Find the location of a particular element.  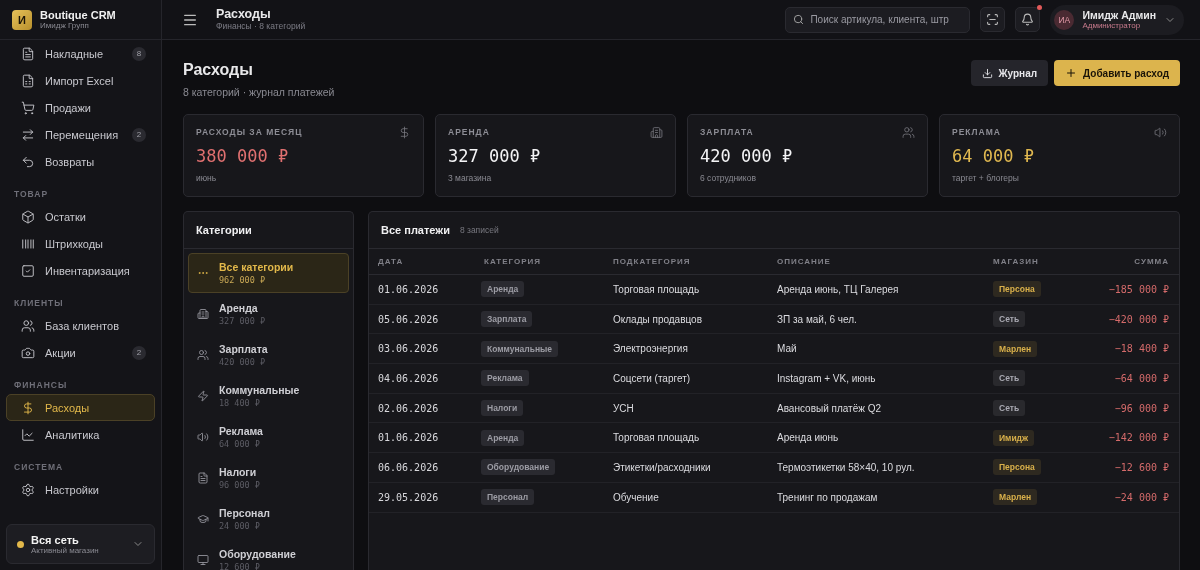

graduation-cap-icon is located at coordinates (203, 519).